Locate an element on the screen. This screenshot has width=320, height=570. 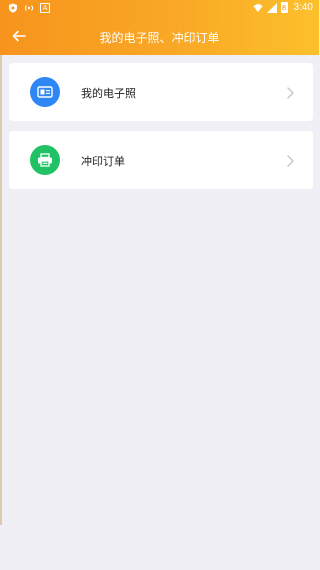
battery-level: 8 is located at coordinates (284, 7).